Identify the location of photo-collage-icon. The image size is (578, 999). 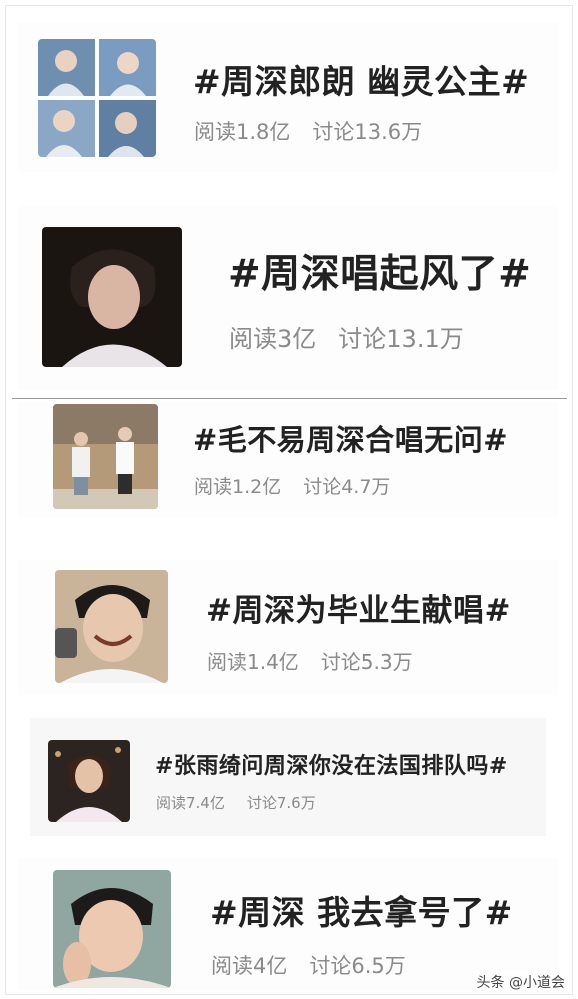
(97, 98).